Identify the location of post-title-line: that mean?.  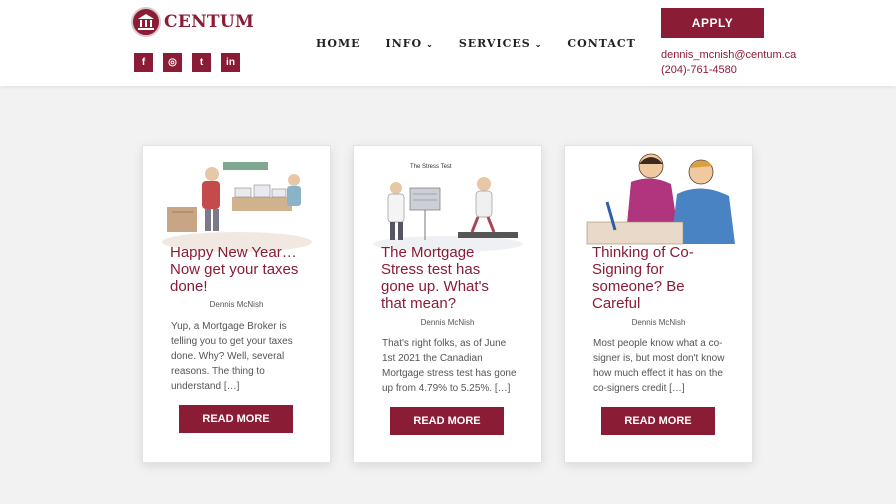
(419, 303).